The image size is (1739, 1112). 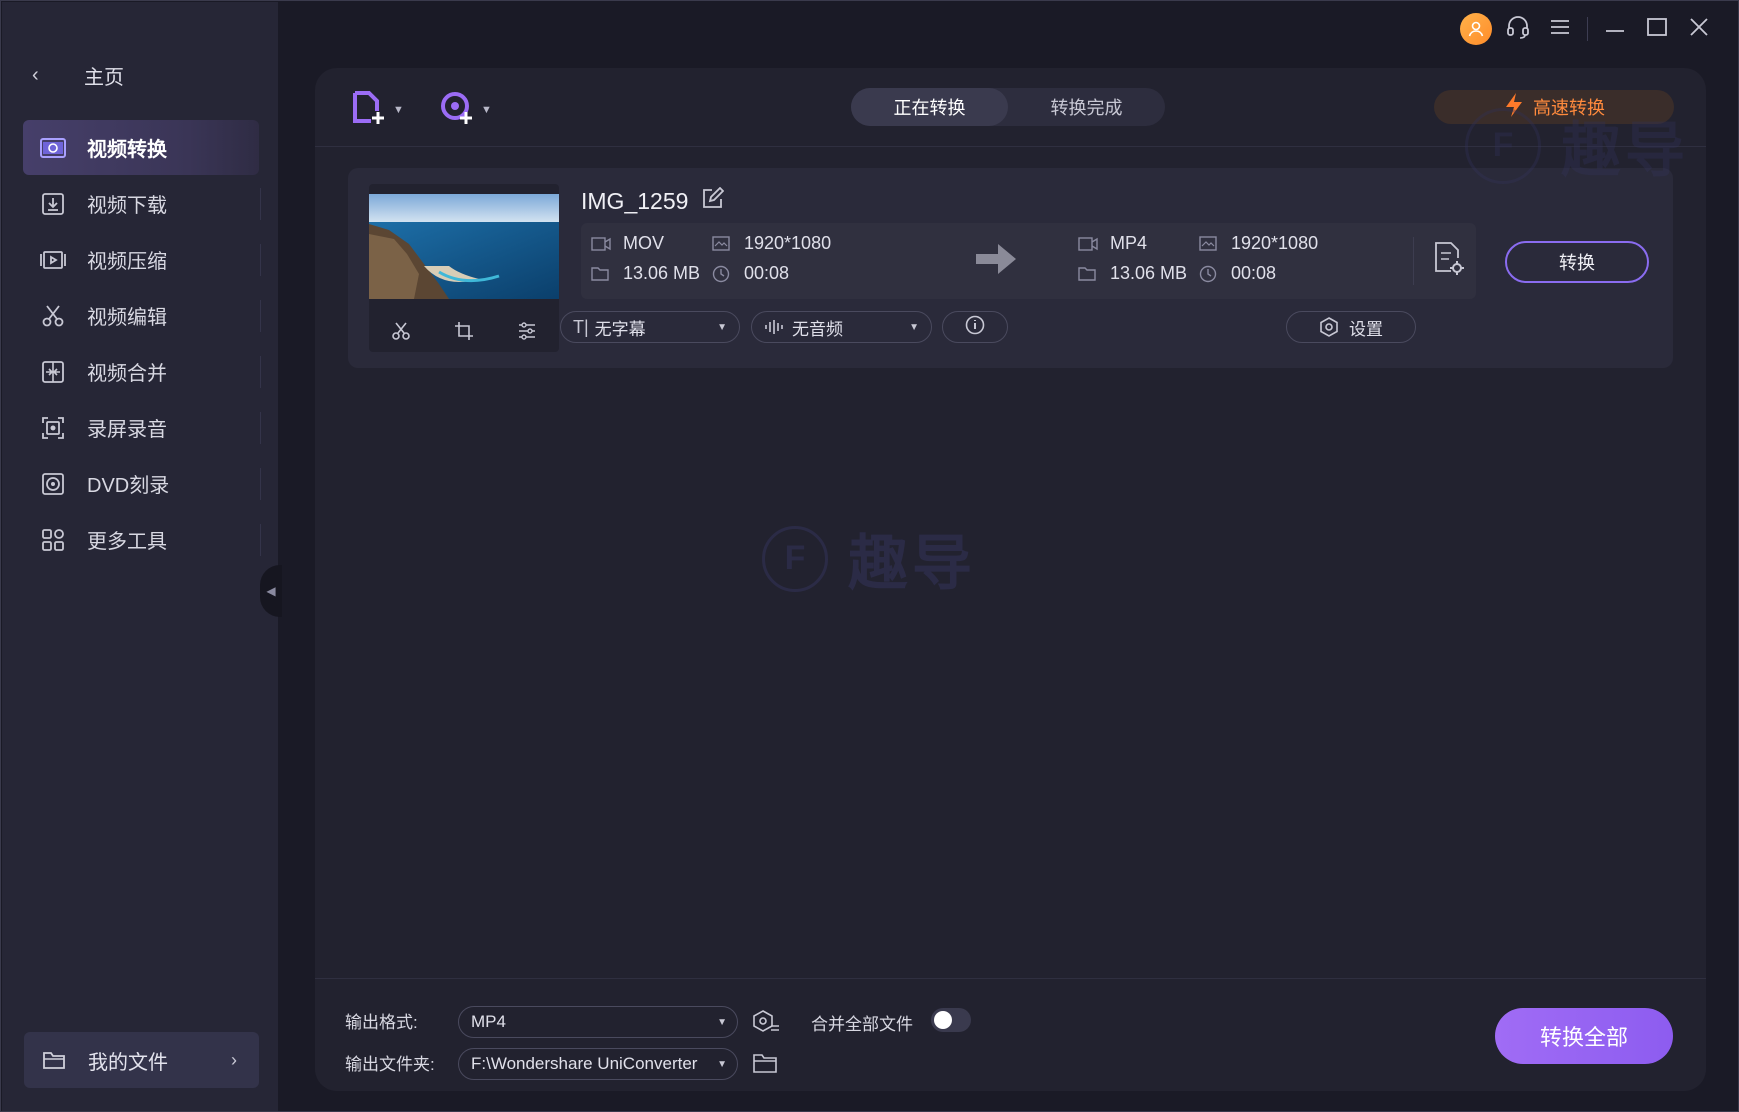 What do you see at coordinates (644, 243) in the screenshot?
I see `source-format-value: MOV` at bounding box center [644, 243].